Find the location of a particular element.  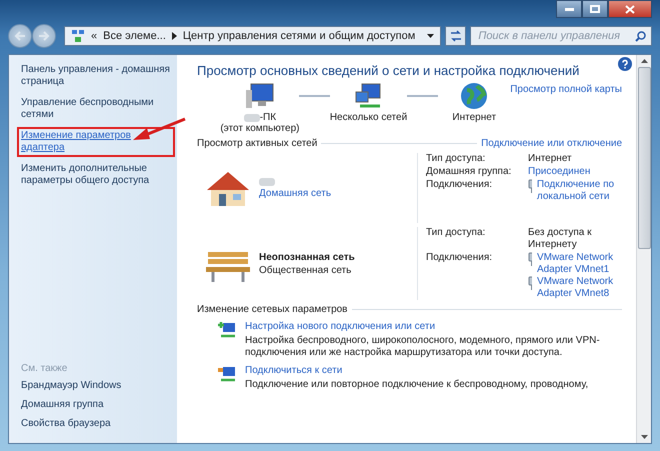

search-icon is located at coordinates (640, 36).